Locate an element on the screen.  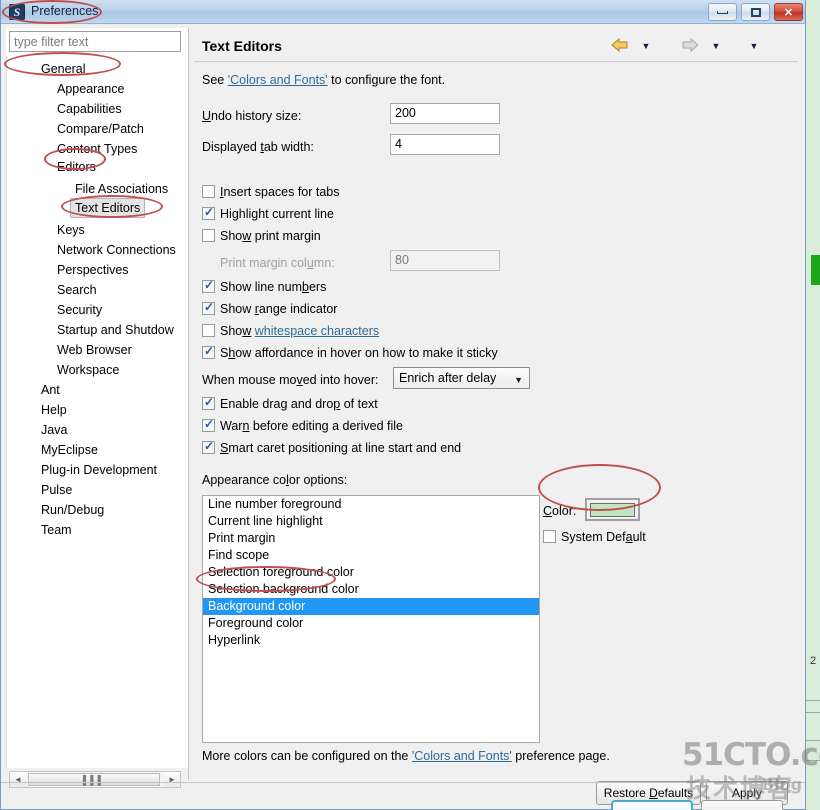
tree-item-perspectives: Perspectives is located at coordinates (93, 270).